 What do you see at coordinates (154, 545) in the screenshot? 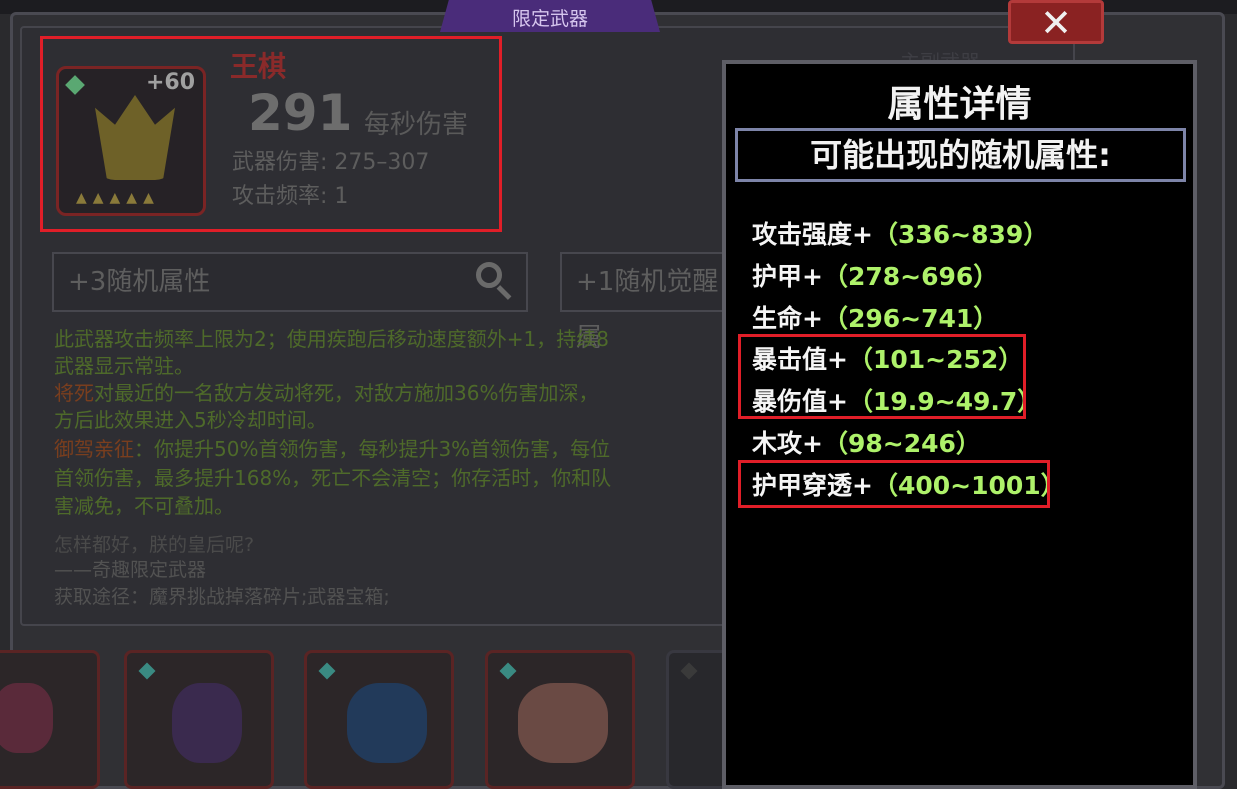
I see `flavor-quote: 怎样都好，朕的皇后呢?` at bounding box center [154, 545].